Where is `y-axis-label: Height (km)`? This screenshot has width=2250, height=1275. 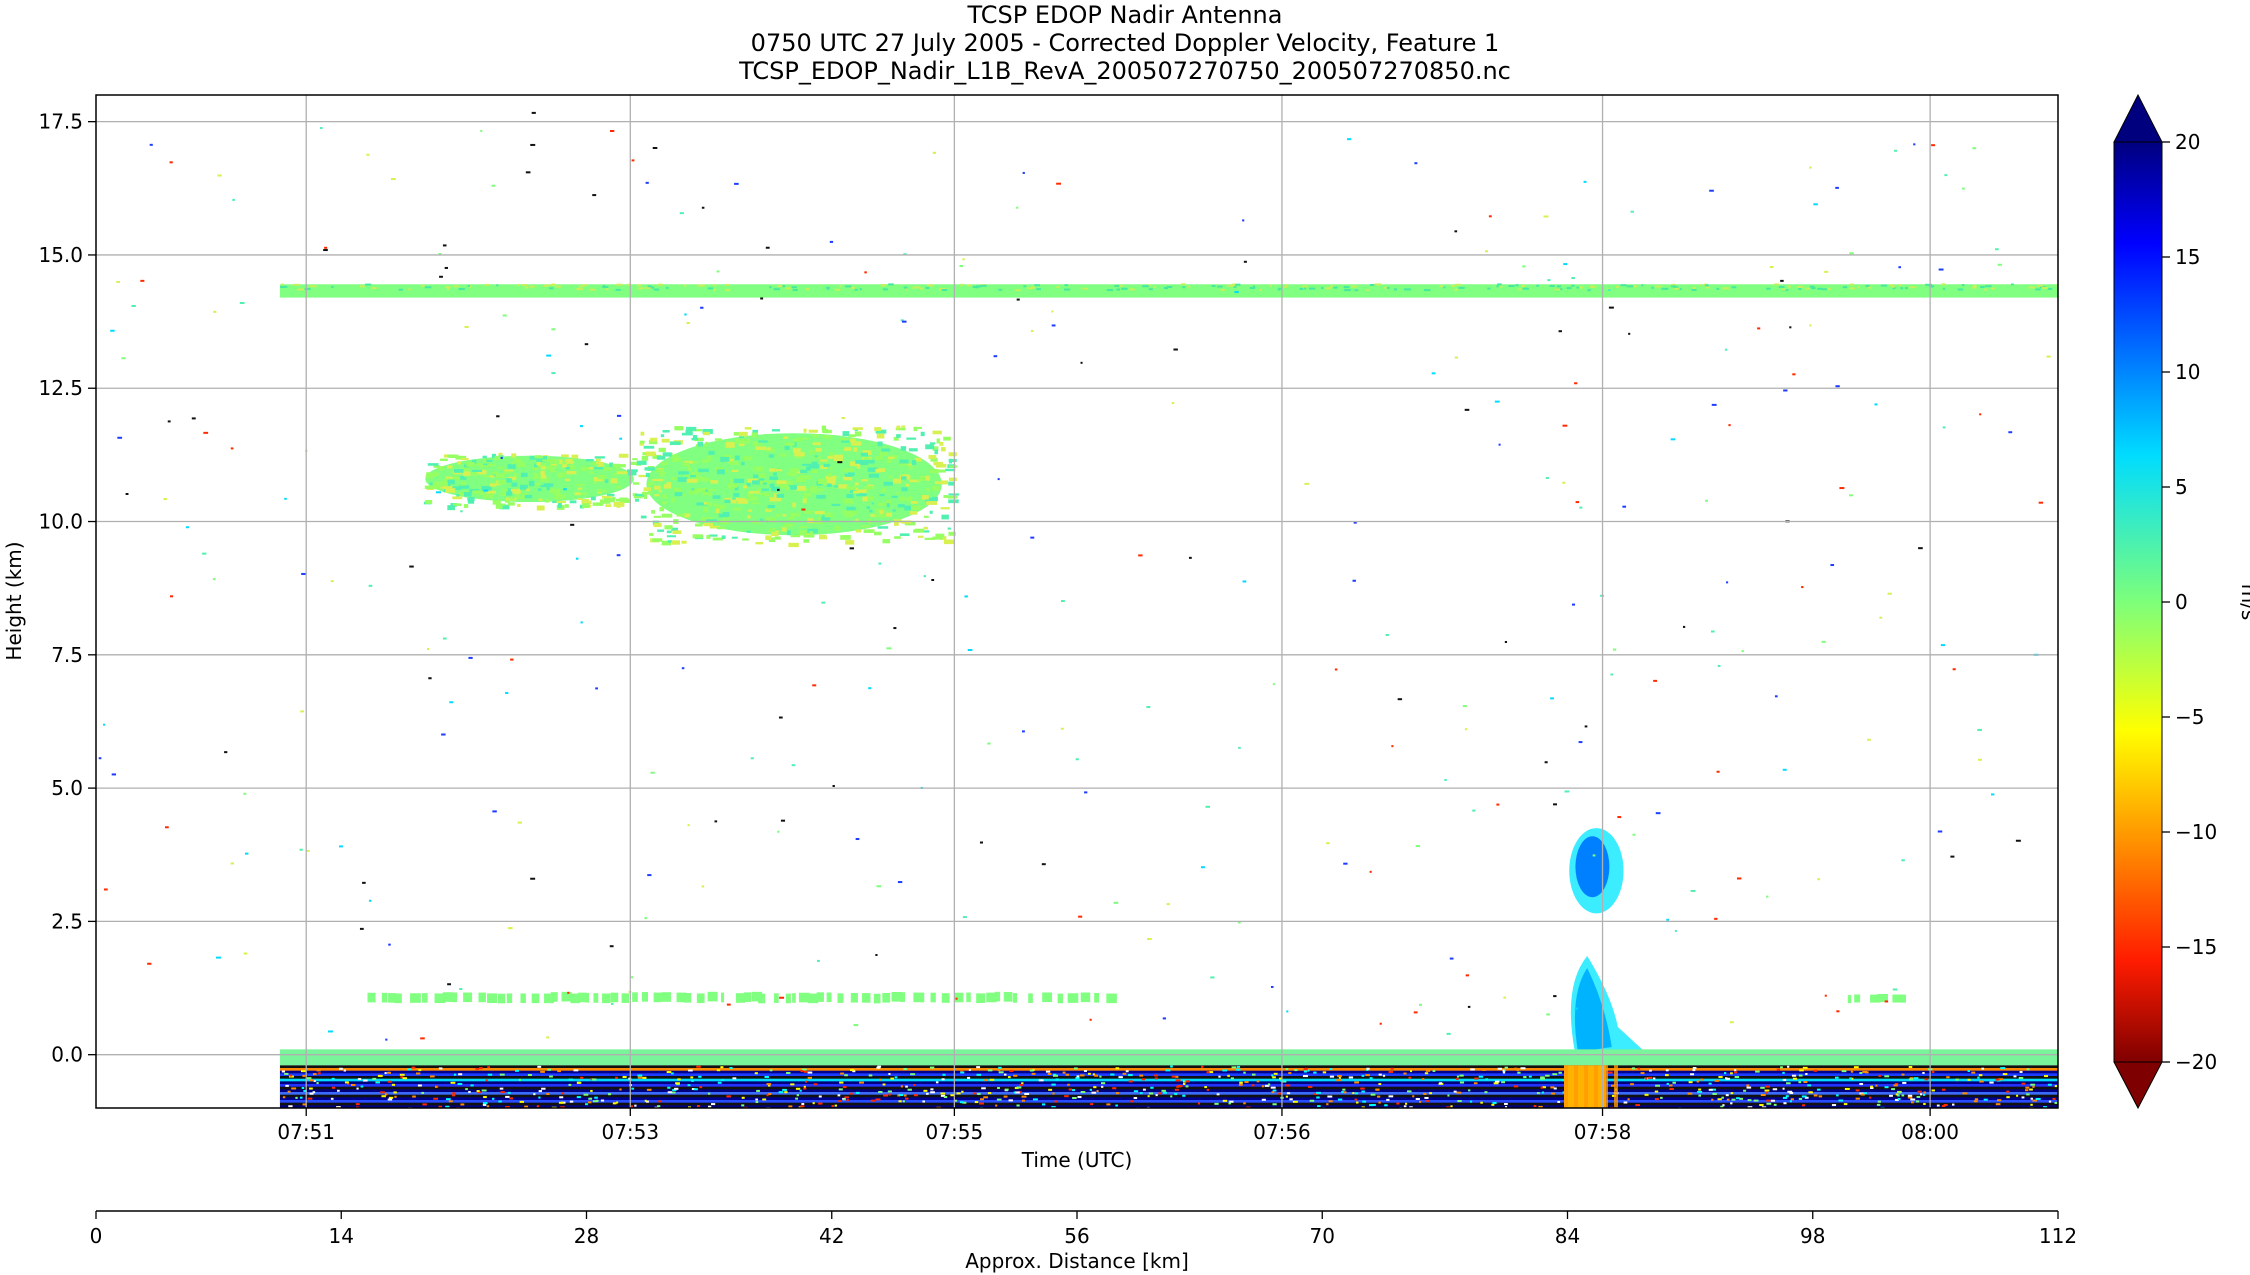
y-axis-label: Height (km) is located at coordinates (14, 600).